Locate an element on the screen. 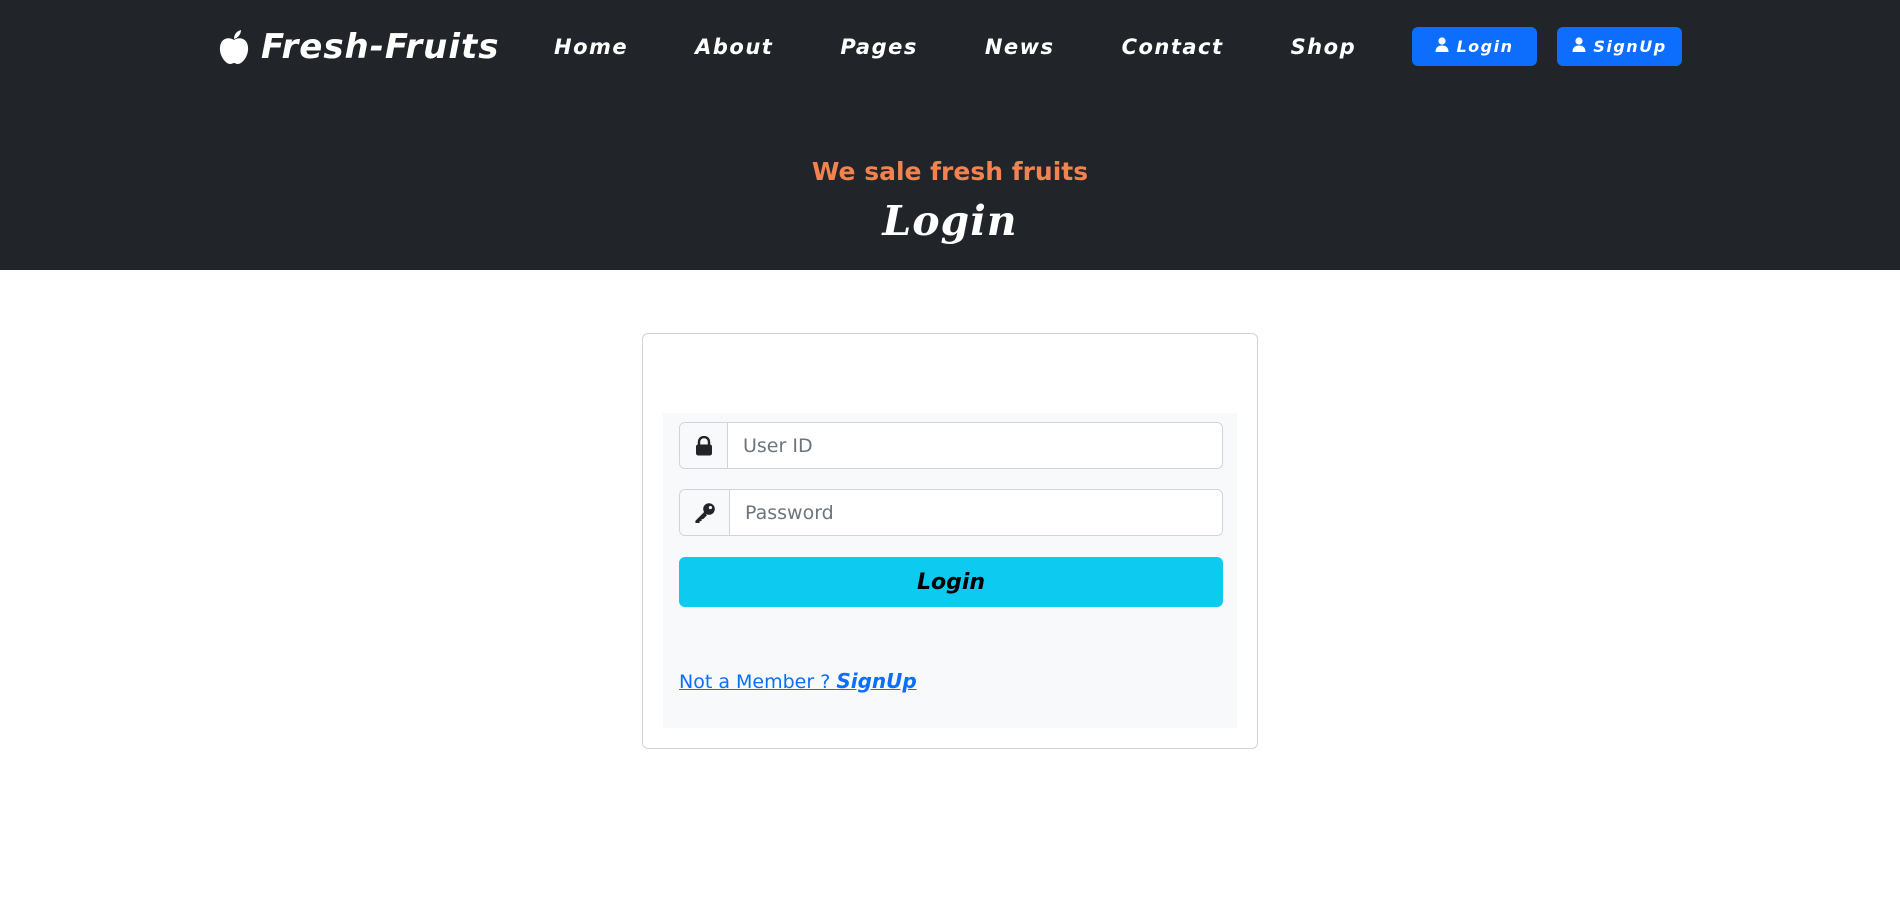 The width and height of the screenshot is (1900, 920). page-title: Login is located at coordinates (950, 221).